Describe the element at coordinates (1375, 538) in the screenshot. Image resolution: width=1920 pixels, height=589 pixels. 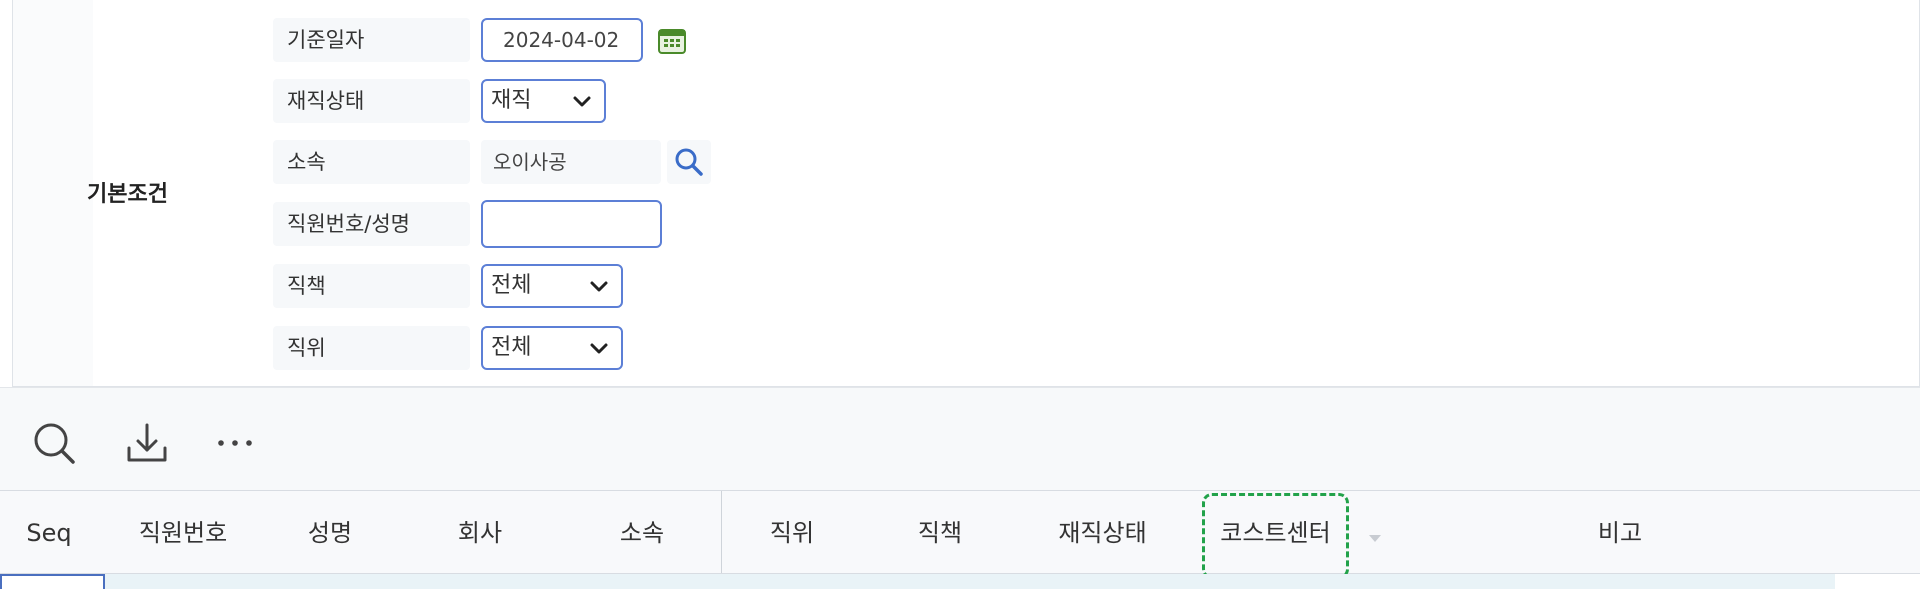
I see `sort-caret-icon` at that location.